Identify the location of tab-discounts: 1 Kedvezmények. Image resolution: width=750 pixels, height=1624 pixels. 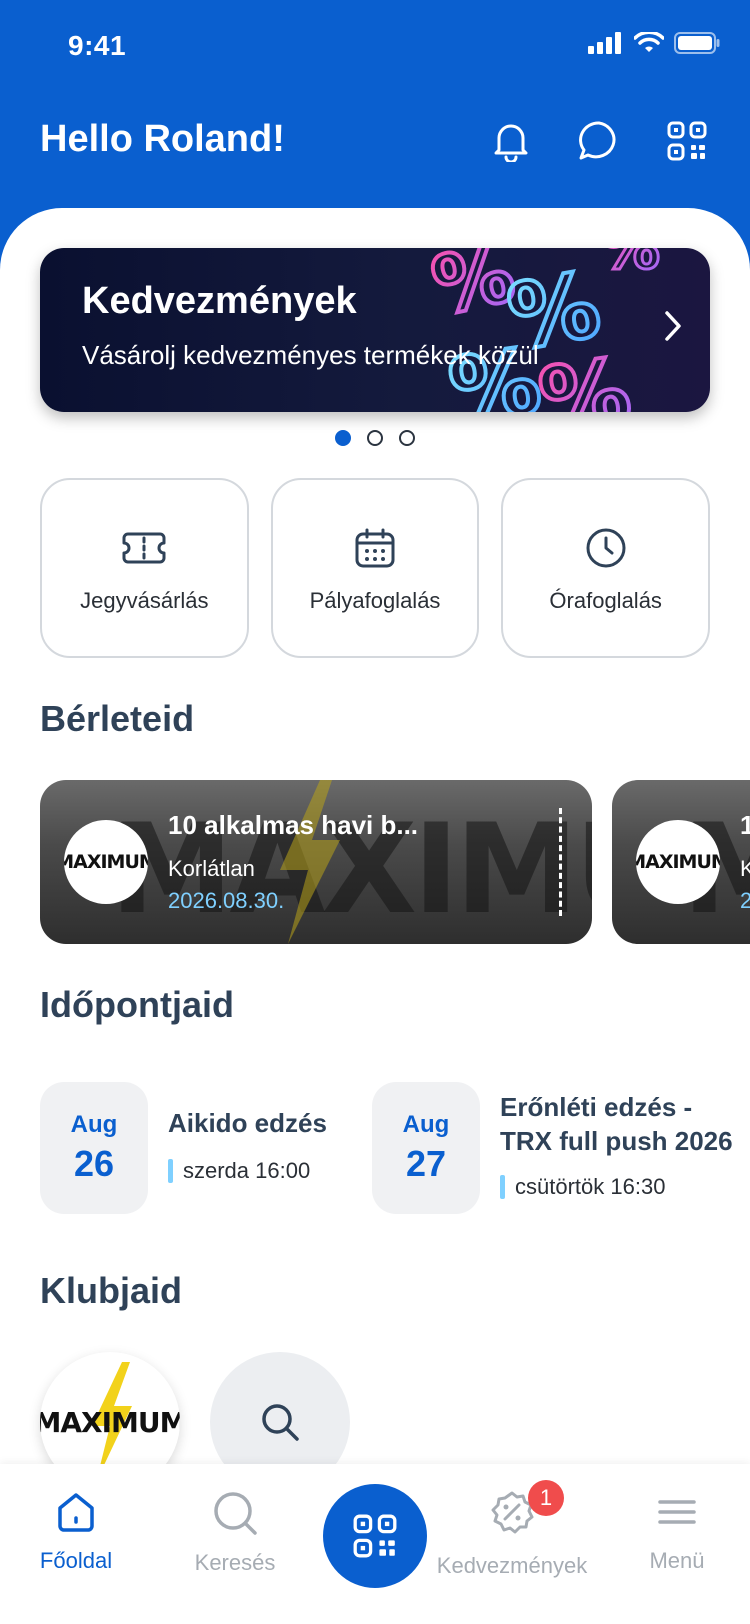
(512, 1529).